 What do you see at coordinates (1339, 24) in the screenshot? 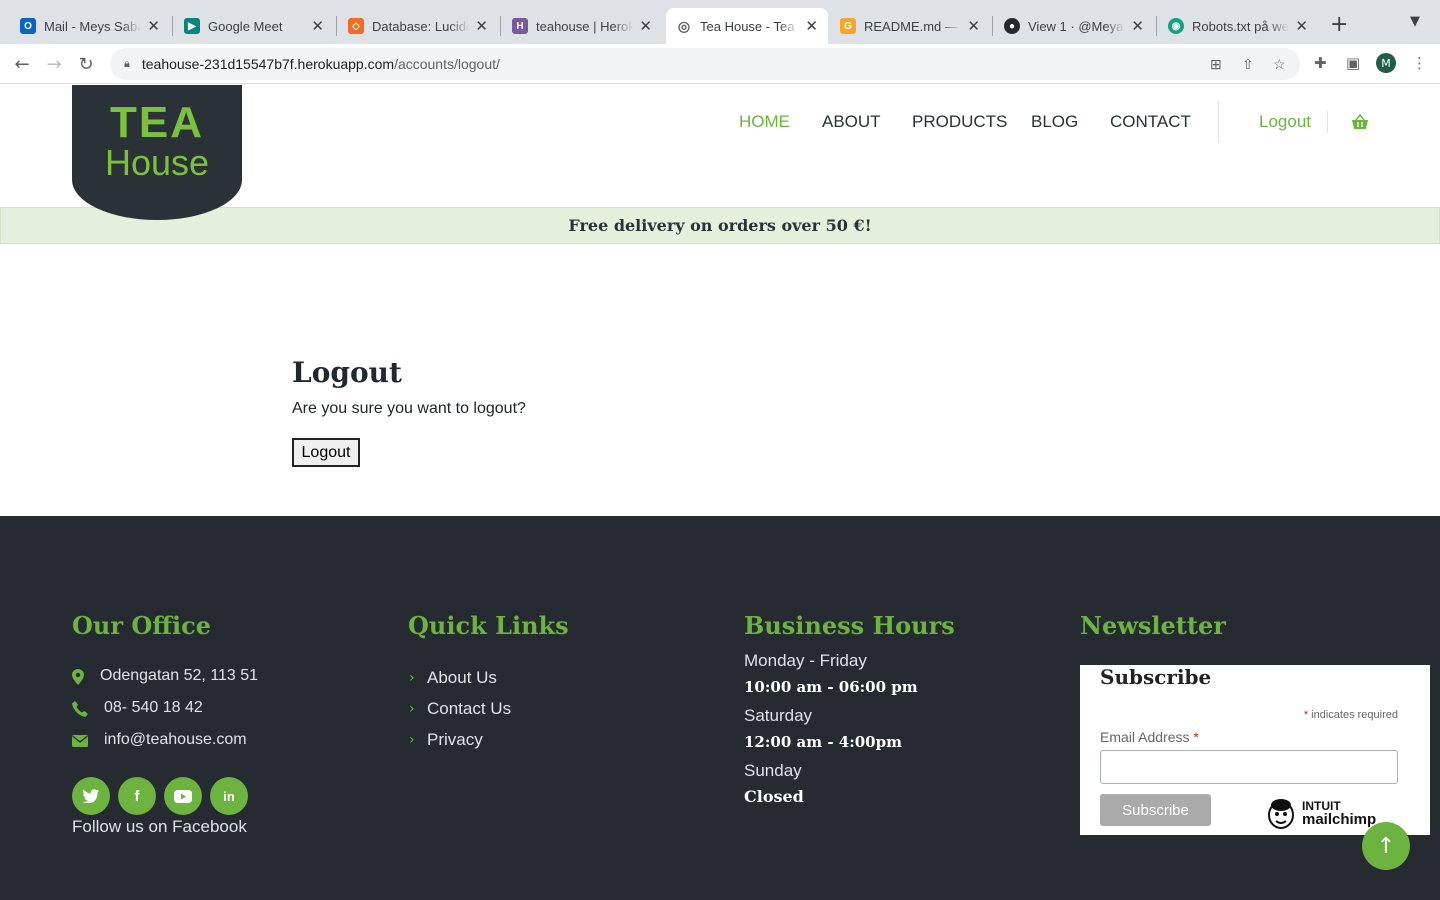
I see `new-tab-icon: +` at bounding box center [1339, 24].